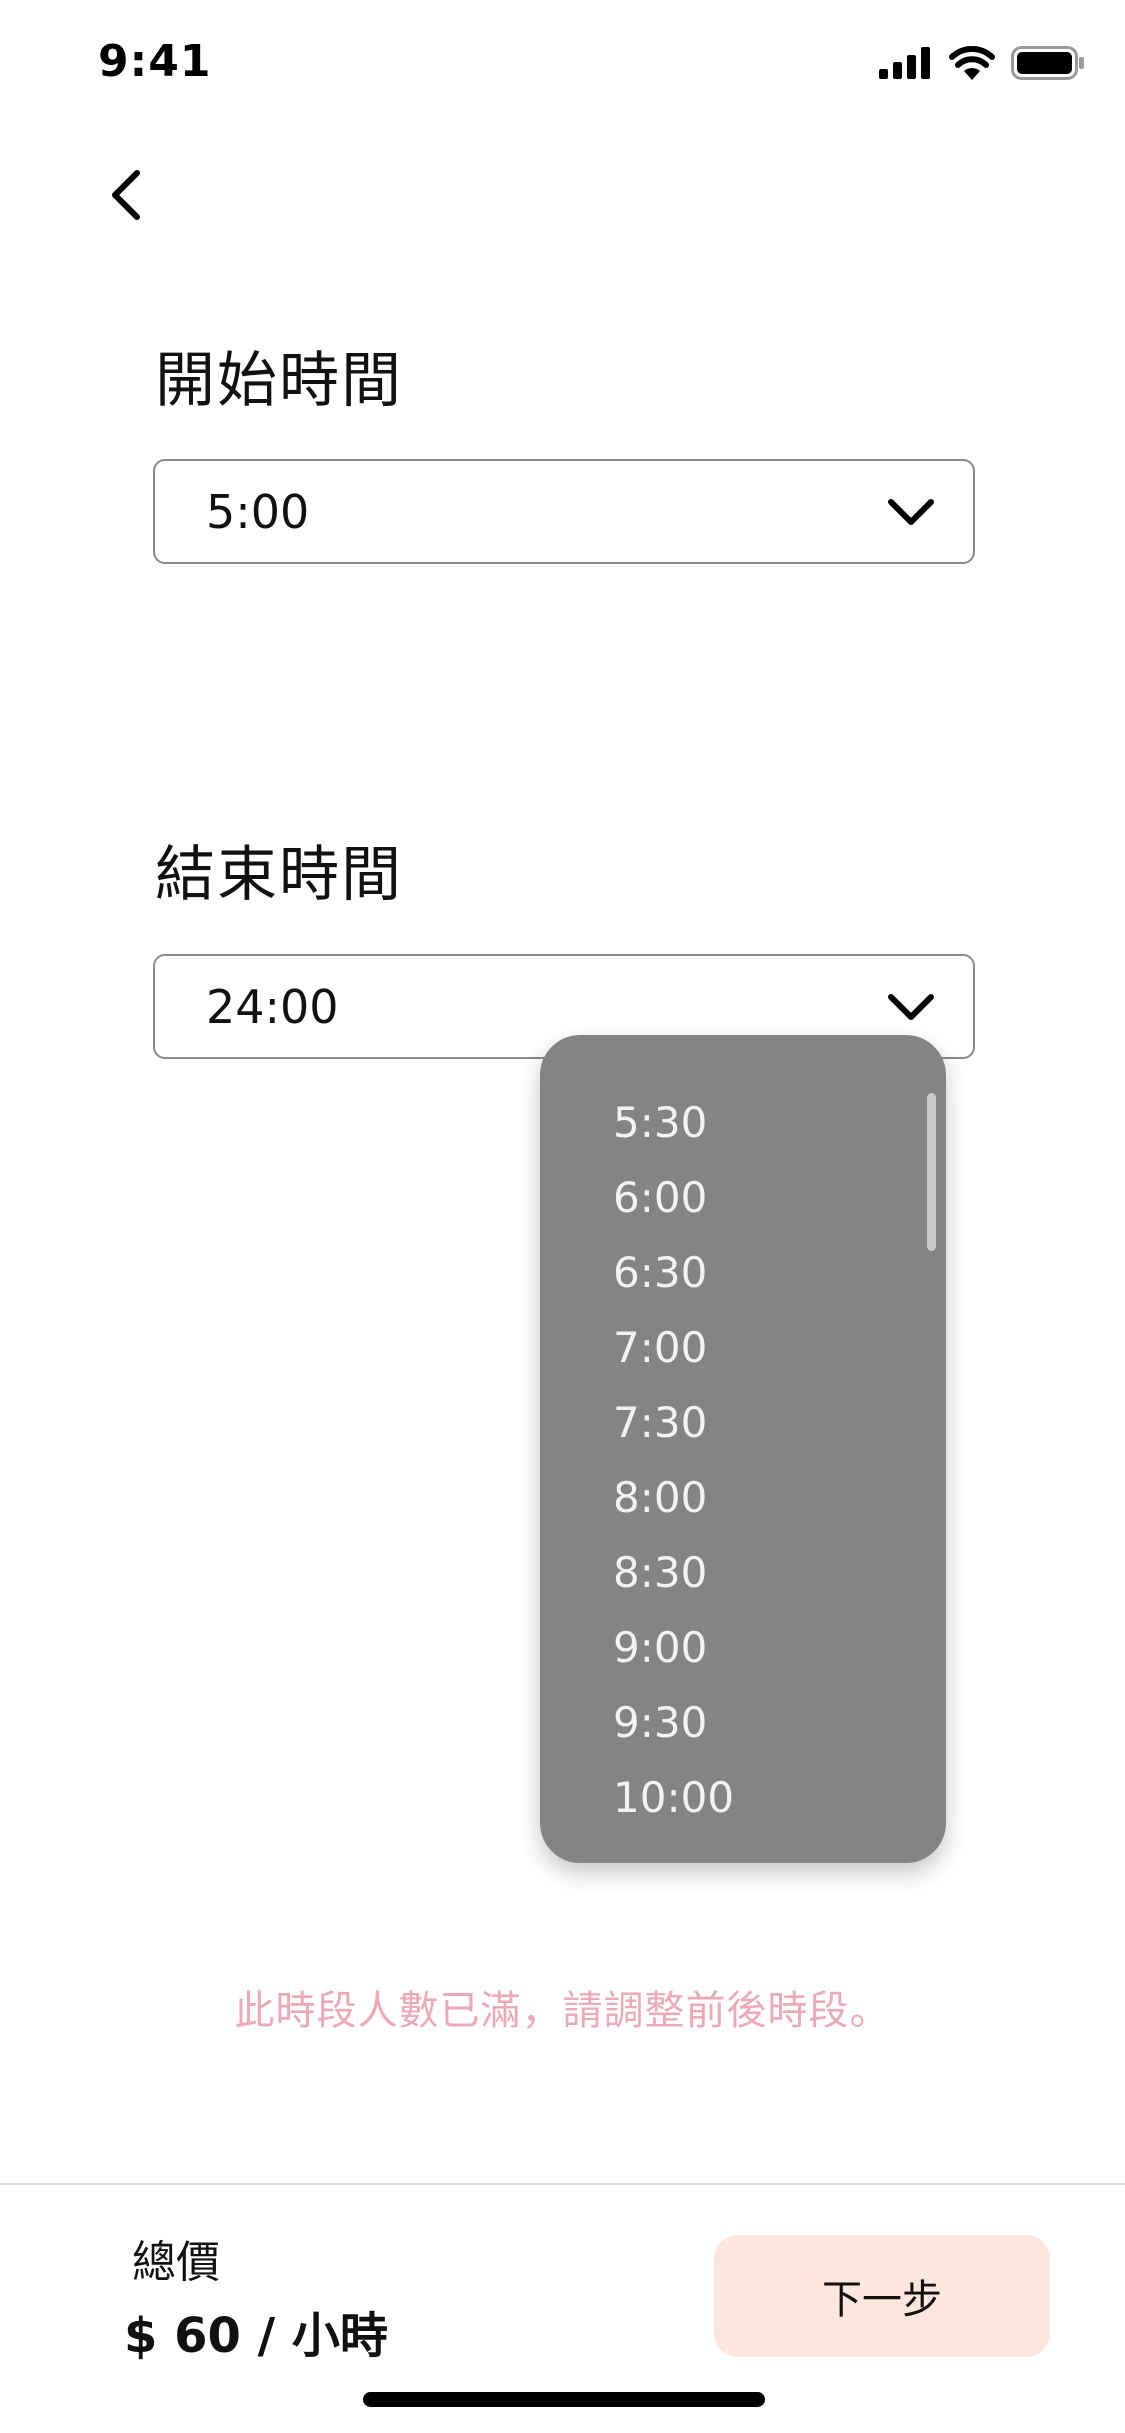 This screenshot has width=1125, height=2433. What do you see at coordinates (931, 1172) in the screenshot?
I see `dropdown-scrollbar` at bounding box center [931, 1172].